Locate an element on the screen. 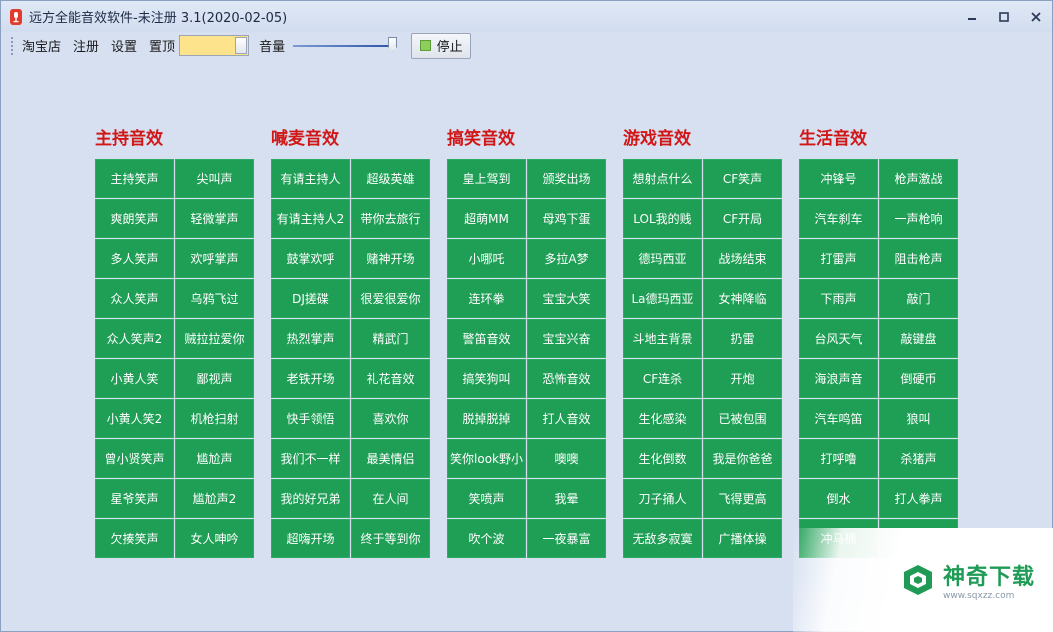  sound-button: 欢呼掌声 is located at coordinates (214, 258).